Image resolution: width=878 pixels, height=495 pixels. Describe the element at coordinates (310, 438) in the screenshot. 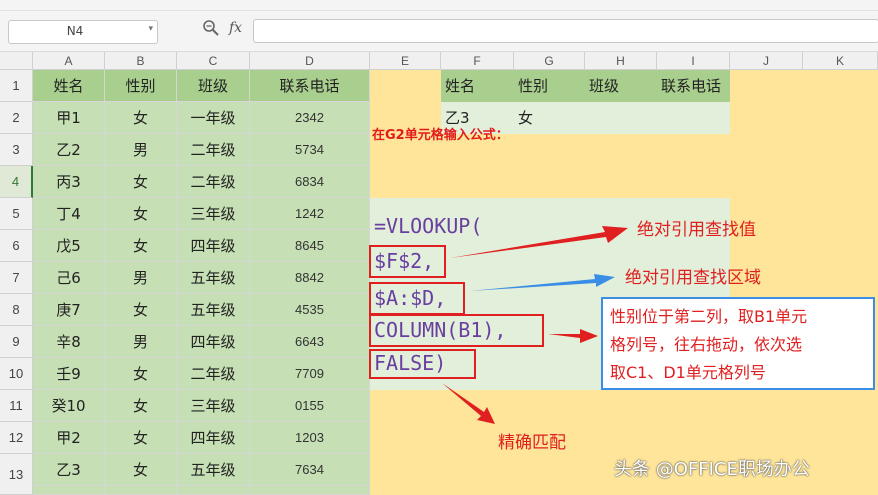

I see `table-cell: 1203` at that location.